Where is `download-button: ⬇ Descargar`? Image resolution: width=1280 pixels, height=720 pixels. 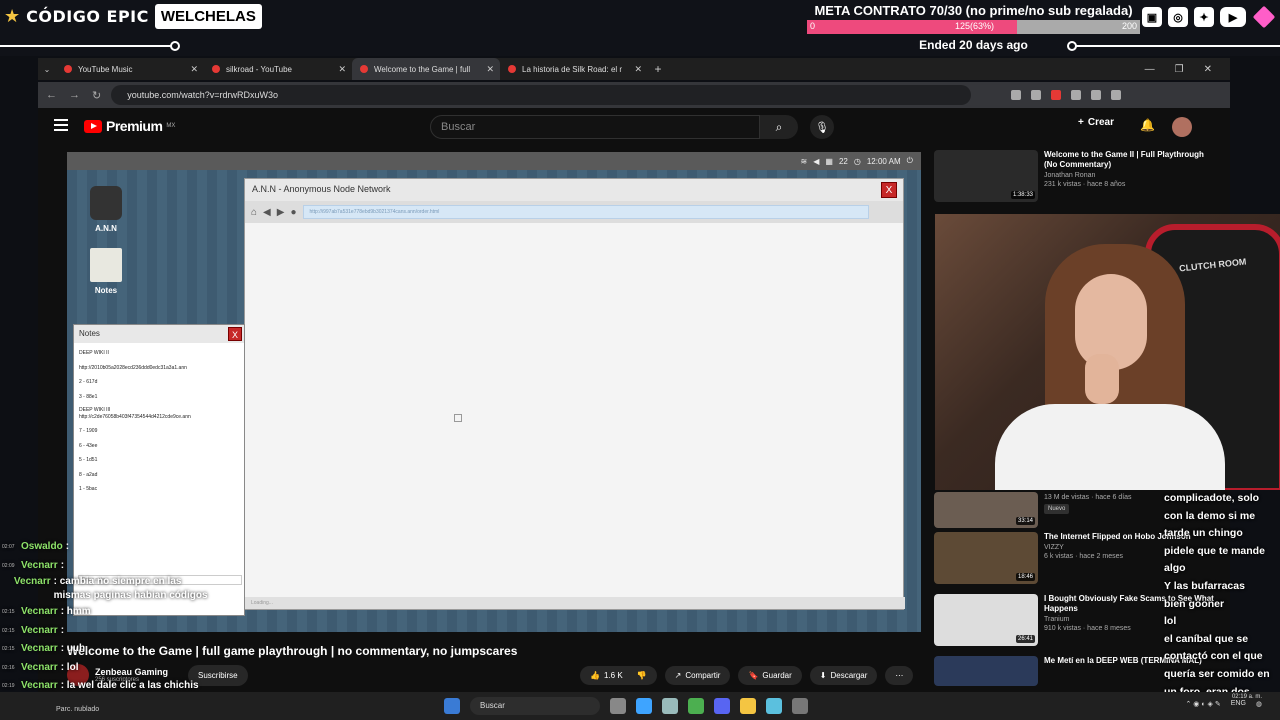
download-button: ⬇ Descargar is located at coordinates (843, 675).